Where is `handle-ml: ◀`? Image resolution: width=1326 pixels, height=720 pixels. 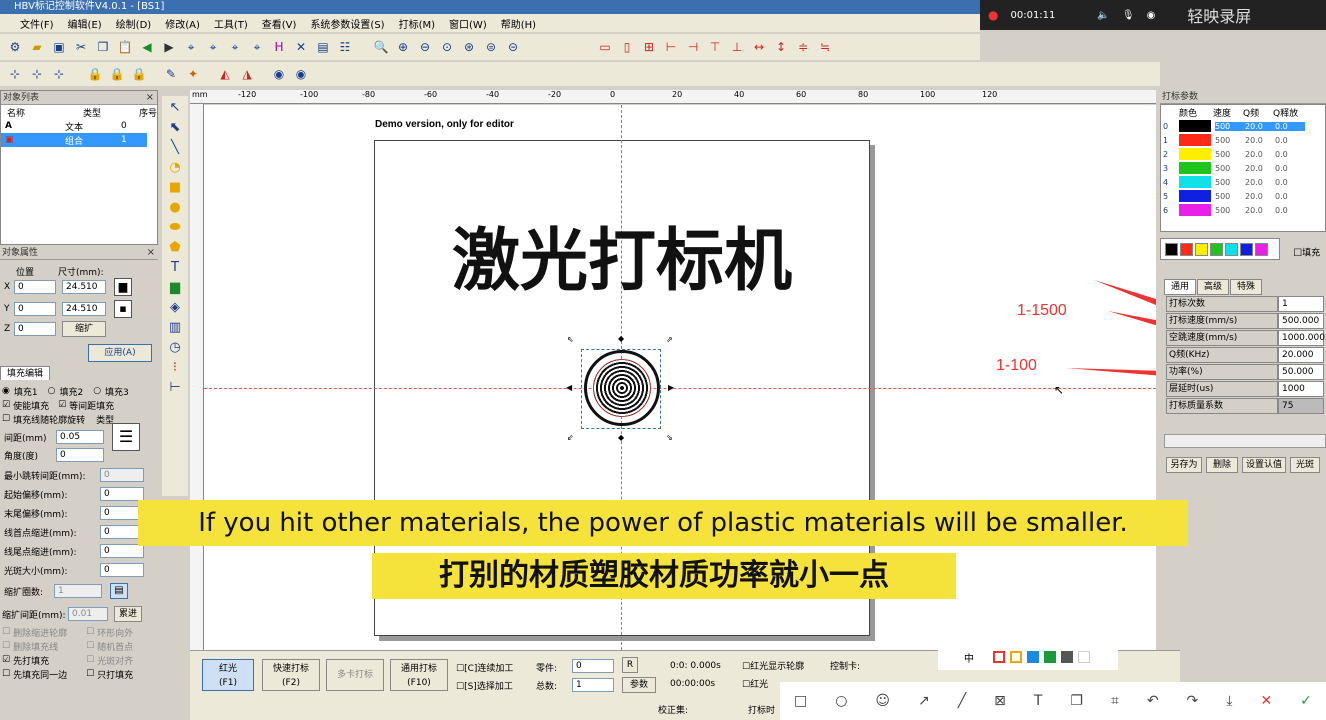
handle-ml: ◀ is located at coordinates (569, 387).